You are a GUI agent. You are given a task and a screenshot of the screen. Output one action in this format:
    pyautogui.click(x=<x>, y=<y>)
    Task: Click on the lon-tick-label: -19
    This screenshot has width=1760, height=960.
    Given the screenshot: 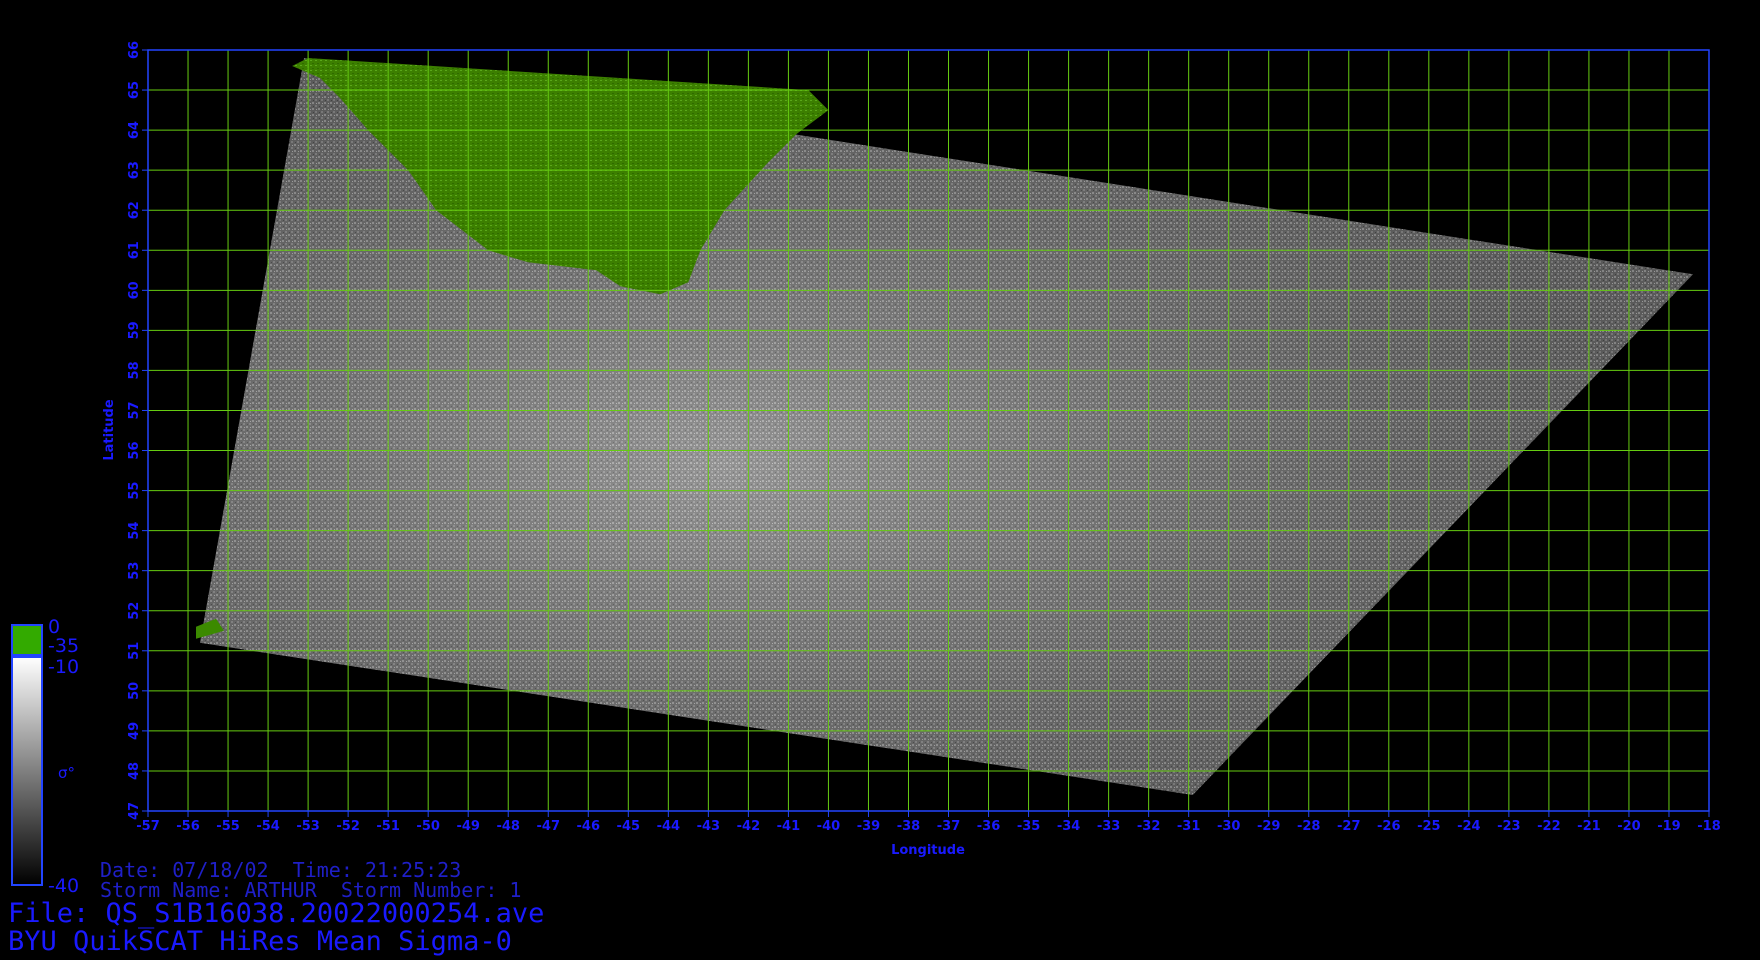 What is the action you would take?
    pyautogui.click(x=1669, y=826)
    